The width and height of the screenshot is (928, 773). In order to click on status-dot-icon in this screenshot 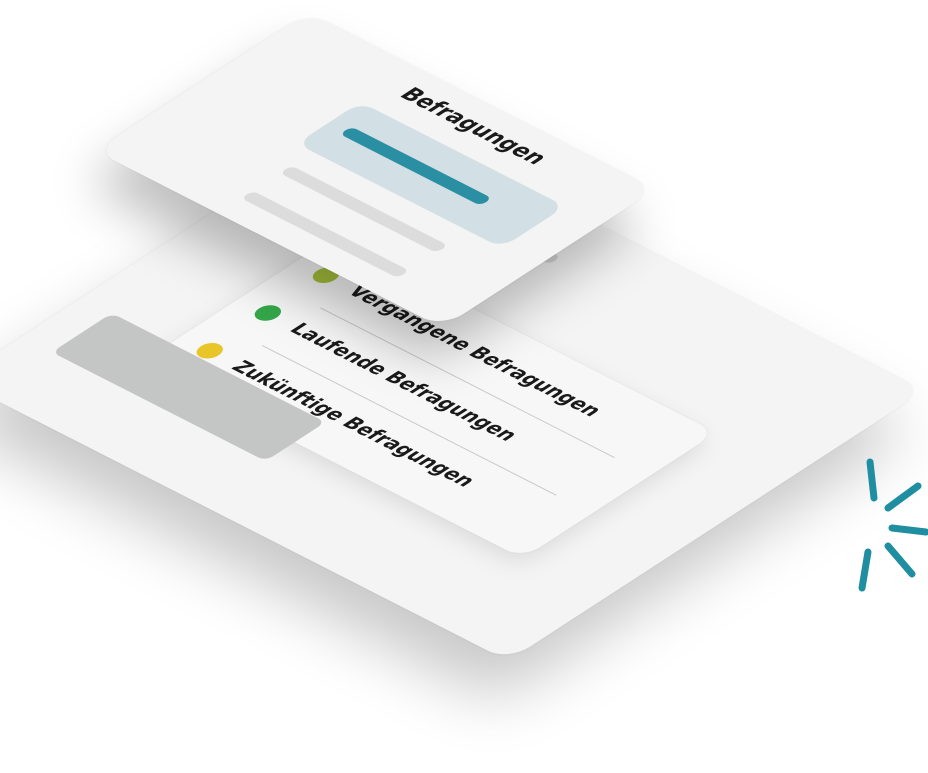, I will do `click(268, 313)`.